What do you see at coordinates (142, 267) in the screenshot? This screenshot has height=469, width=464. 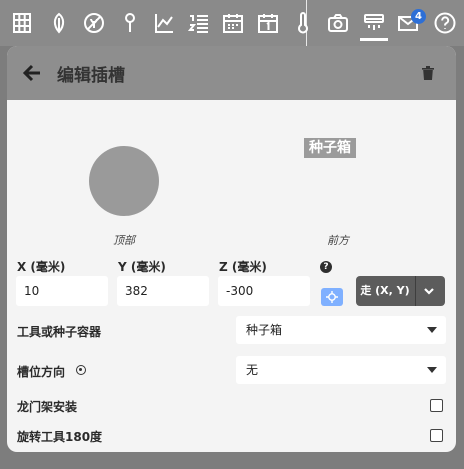 I see `y-label: Y (毫米)` at bounding box center [142, 267].